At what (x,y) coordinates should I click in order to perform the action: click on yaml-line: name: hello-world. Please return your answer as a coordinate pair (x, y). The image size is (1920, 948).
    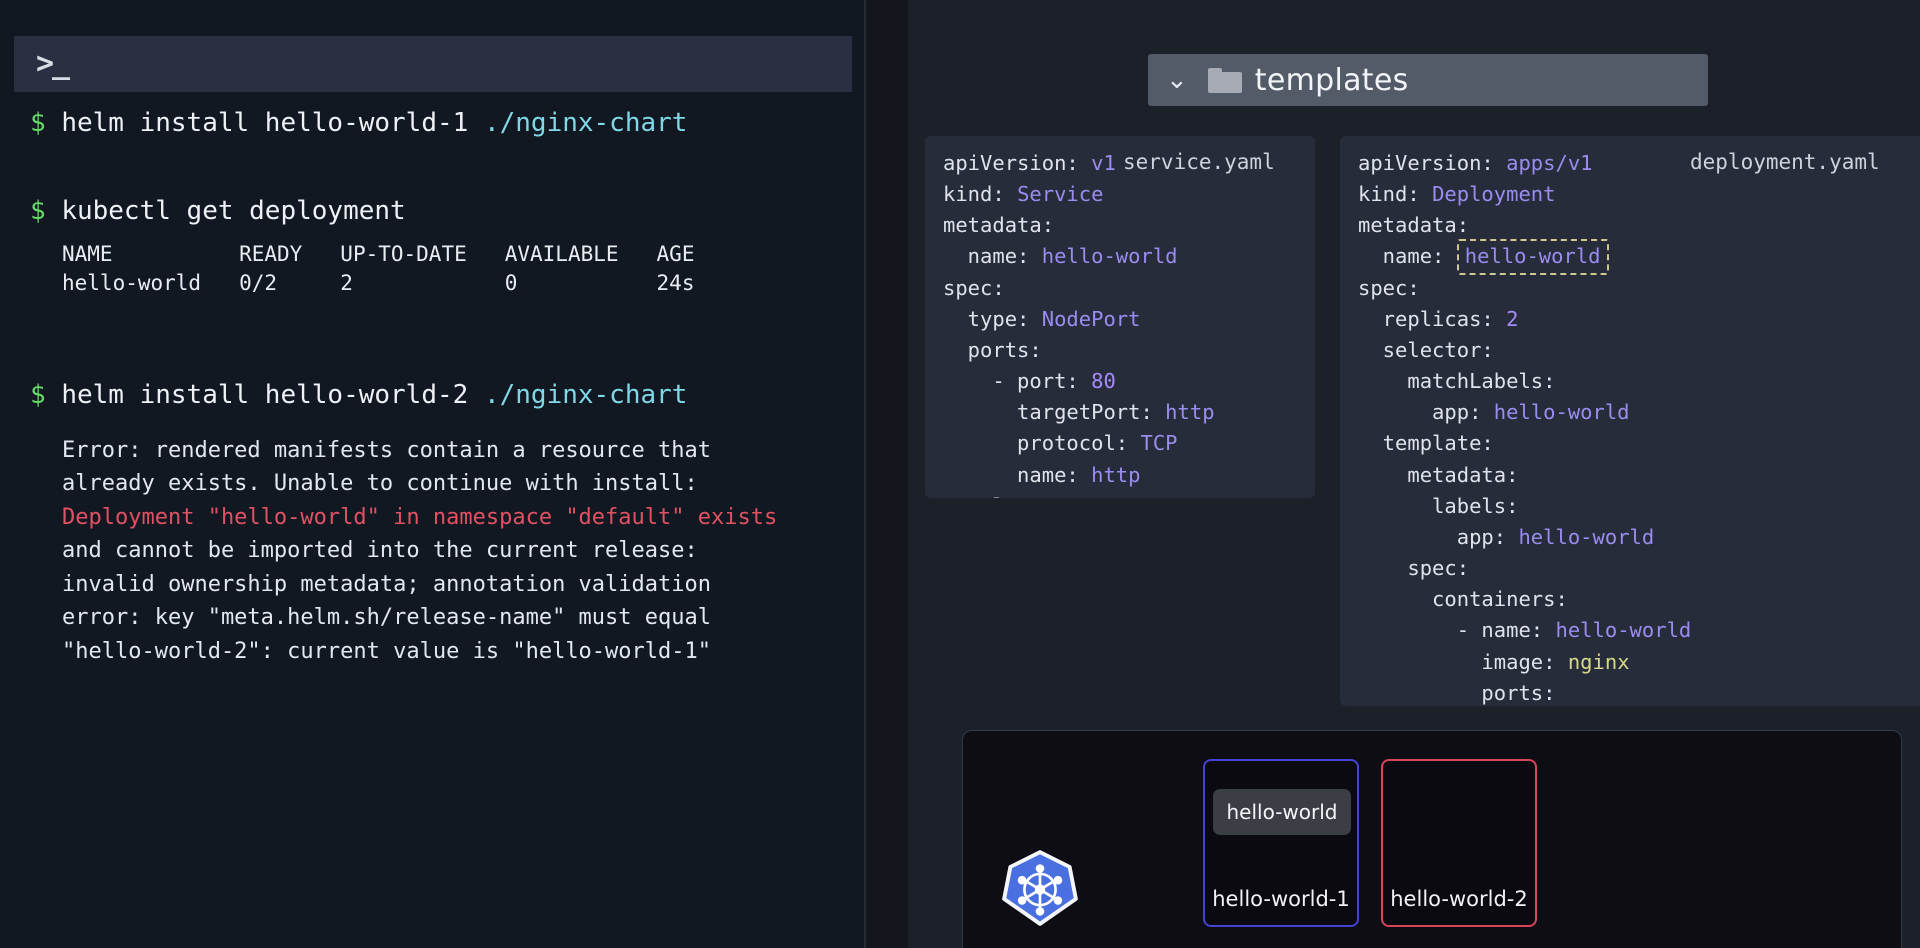
    Looking at the image, I should click on (1079, 256).